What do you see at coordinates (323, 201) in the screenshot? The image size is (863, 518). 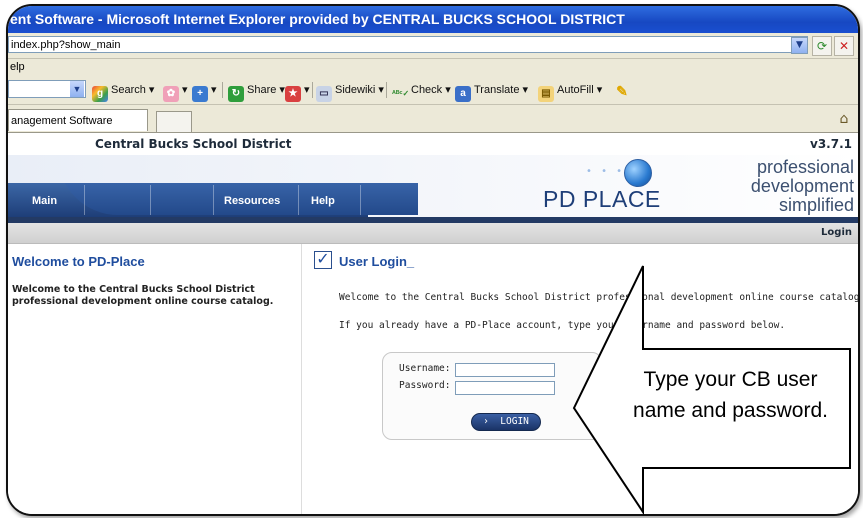 I see `nav-help: Help` at bounding box center [323, 201].